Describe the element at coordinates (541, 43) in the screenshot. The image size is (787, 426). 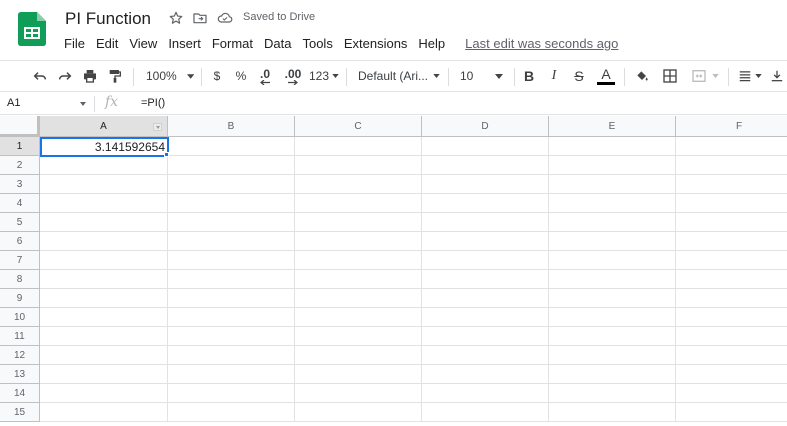
I see `last-edit-link: Last edit was seconds ago` at that location.